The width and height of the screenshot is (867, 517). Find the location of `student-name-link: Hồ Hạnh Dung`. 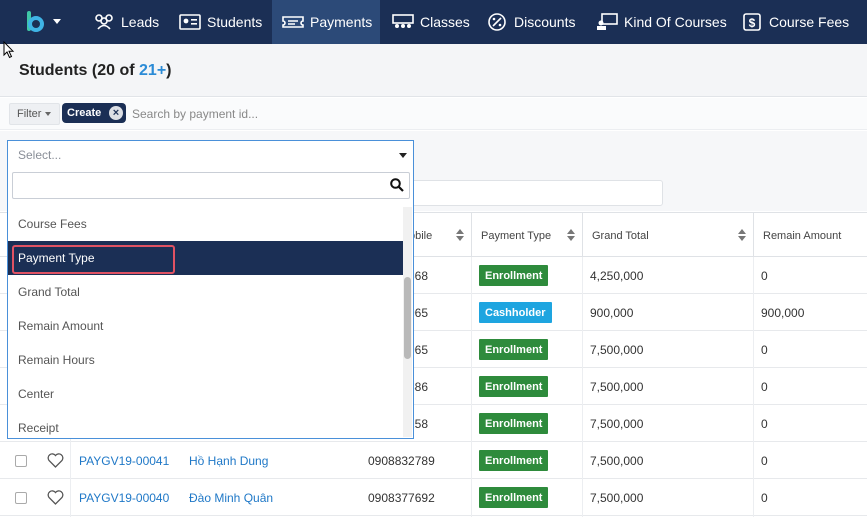

student-name-link: Hồ Hạnh Dung is located at coordinates (228, 460).